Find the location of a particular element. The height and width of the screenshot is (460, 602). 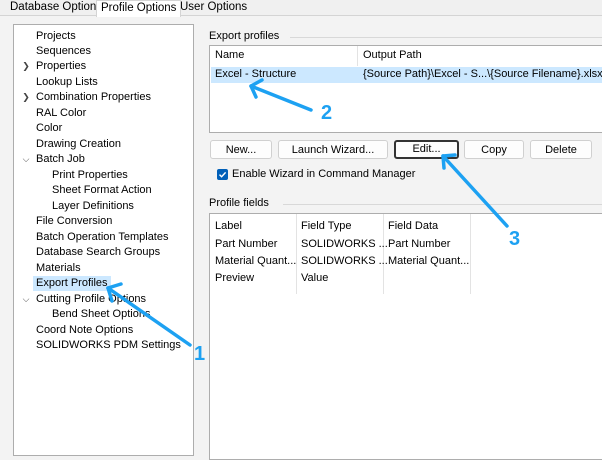

tab-profile-options: Profile Options is located at coordinates (139, 8).